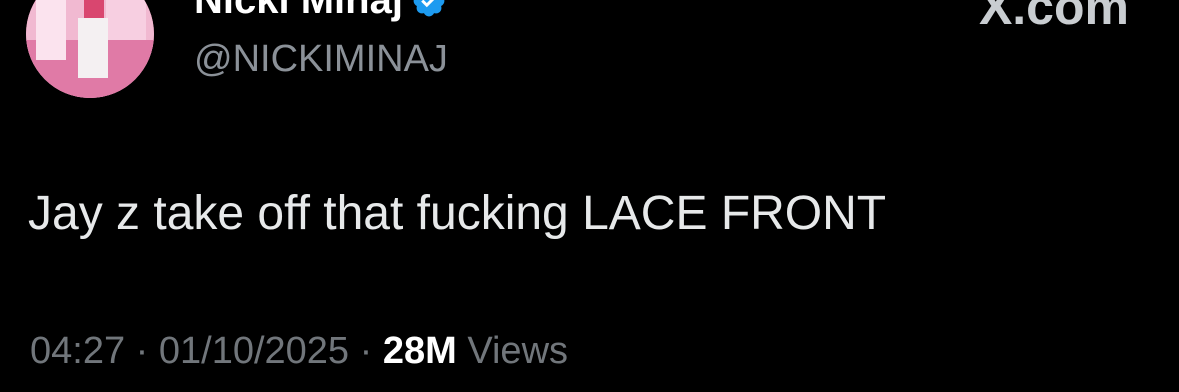 The width and height of the screenshot is (1179, 392). I want to click on verified-badge-icon, so click(429, 8).